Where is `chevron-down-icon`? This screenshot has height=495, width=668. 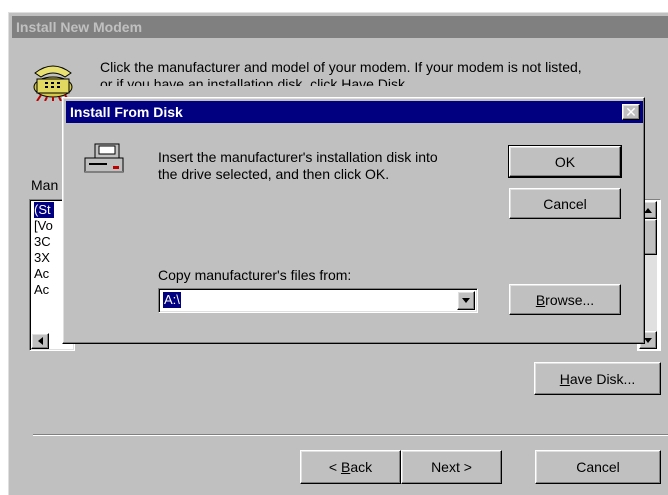
chevron-down-icon is located at coordinates (466, 300).